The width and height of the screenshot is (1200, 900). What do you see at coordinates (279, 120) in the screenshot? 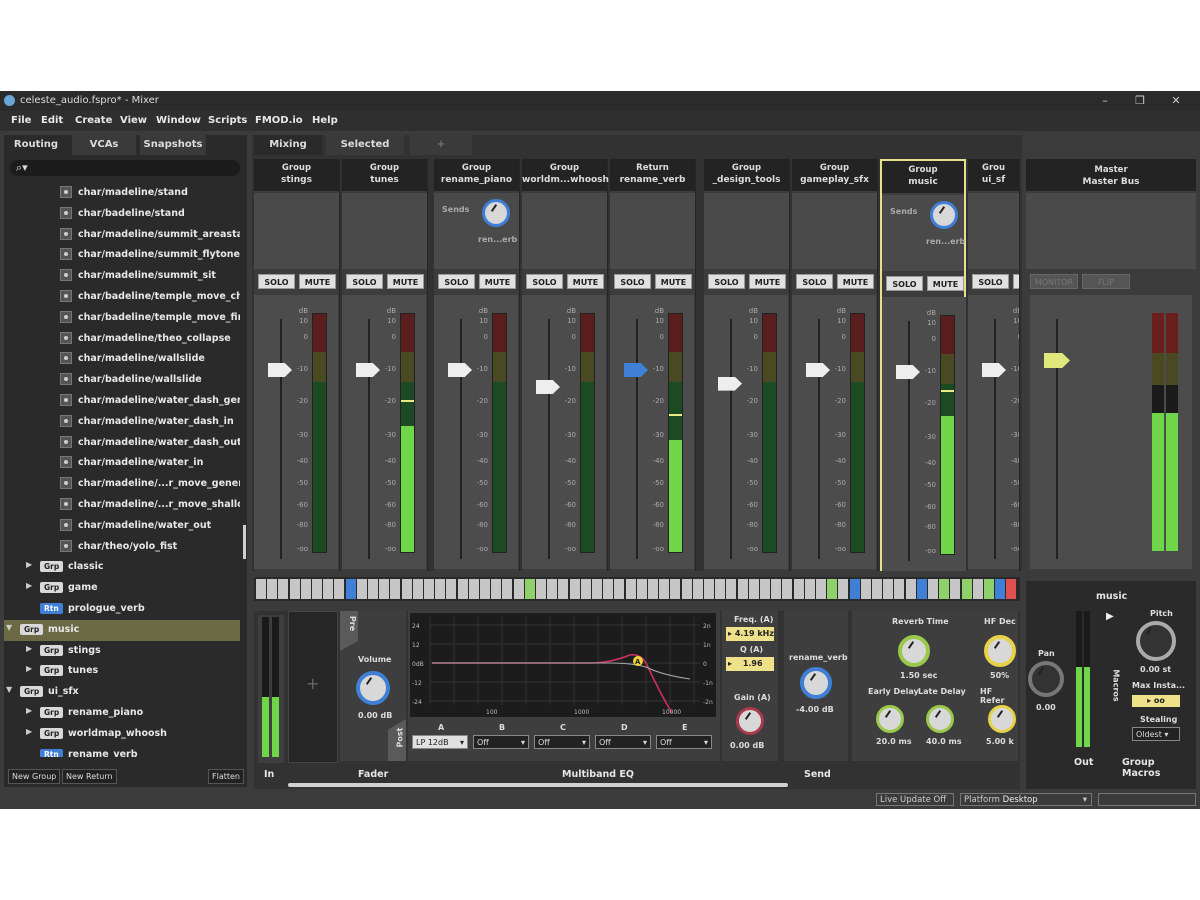
I see `menu-fmod-io: FMOD.io` at bounding box center [279, 120].